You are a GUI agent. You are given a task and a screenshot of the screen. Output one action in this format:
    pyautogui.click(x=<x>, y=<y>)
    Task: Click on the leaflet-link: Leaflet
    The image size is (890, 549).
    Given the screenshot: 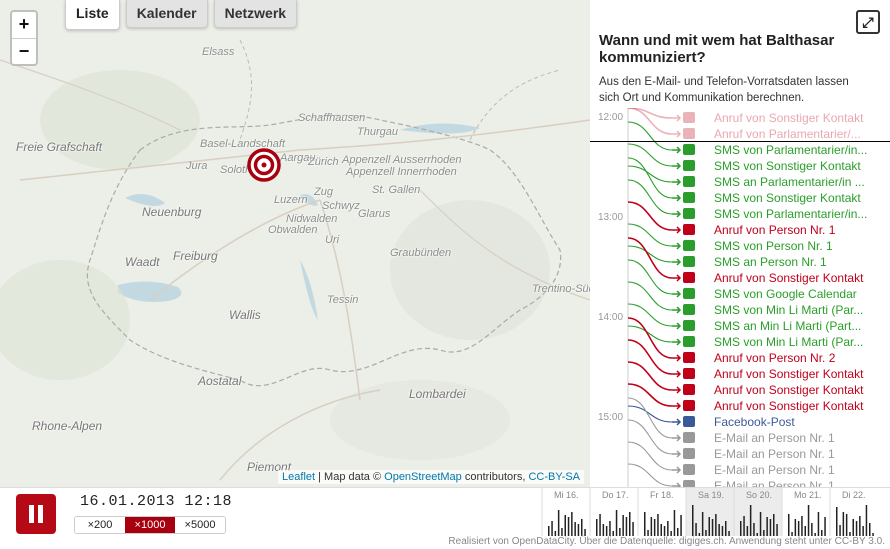 What is the action you would take?
    pyautogui.click(x=298, y=477)
    